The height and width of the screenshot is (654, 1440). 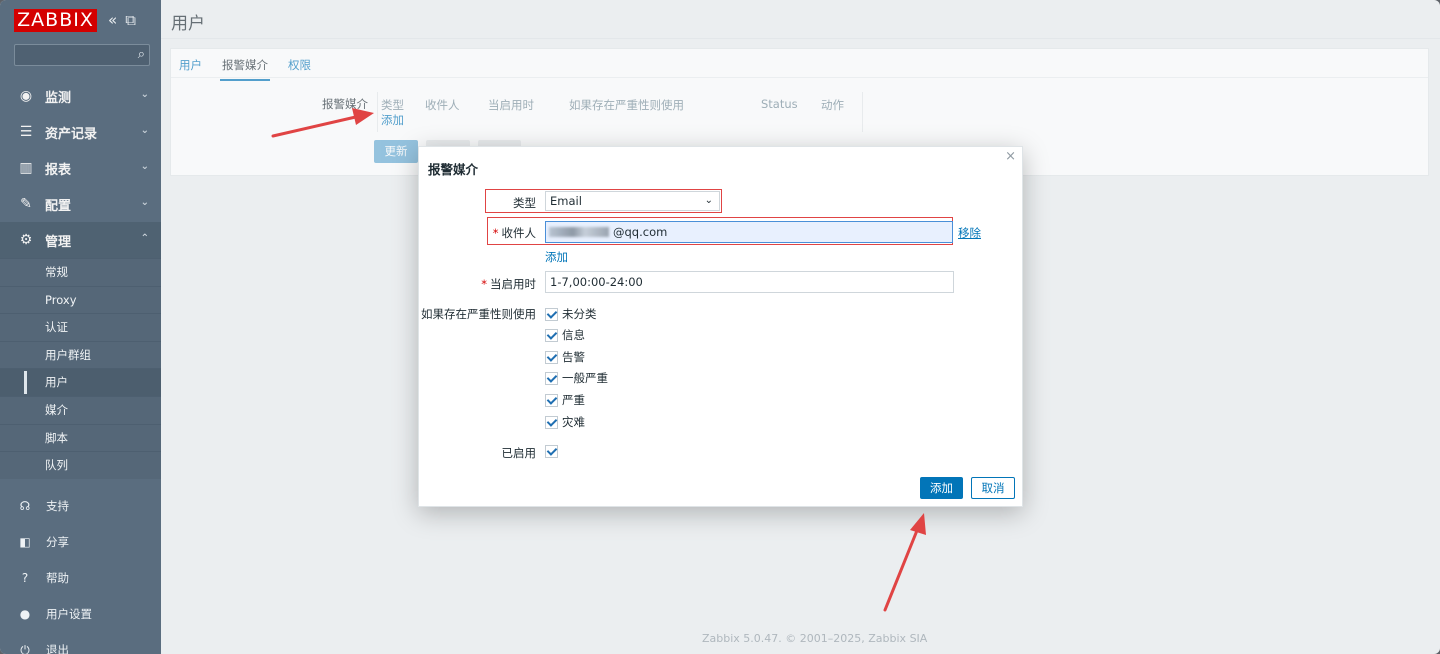 What do you see at coordinates (573, 357) in the screenshot?
I see `checkbox-label: 告警` at bounding box center [573, 357].